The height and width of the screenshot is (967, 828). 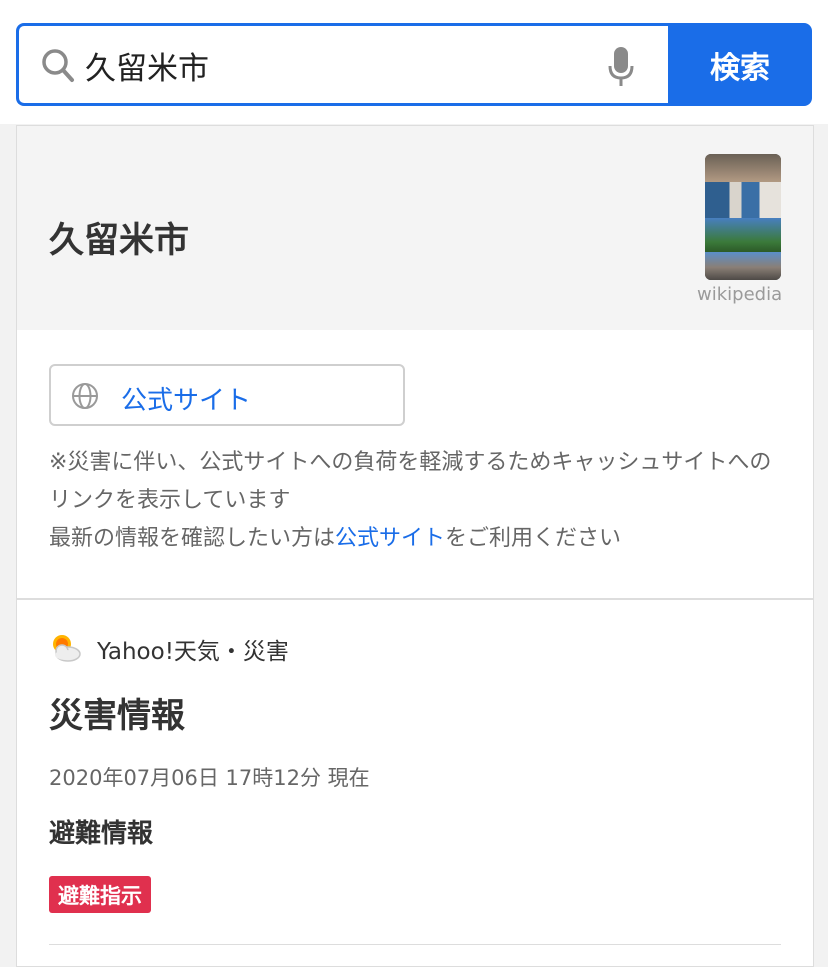 What do you see at coordinates (101, 834) in the screenshot?
I see `evacuation-heading: 避難情報` at bounding box center [101, 834].